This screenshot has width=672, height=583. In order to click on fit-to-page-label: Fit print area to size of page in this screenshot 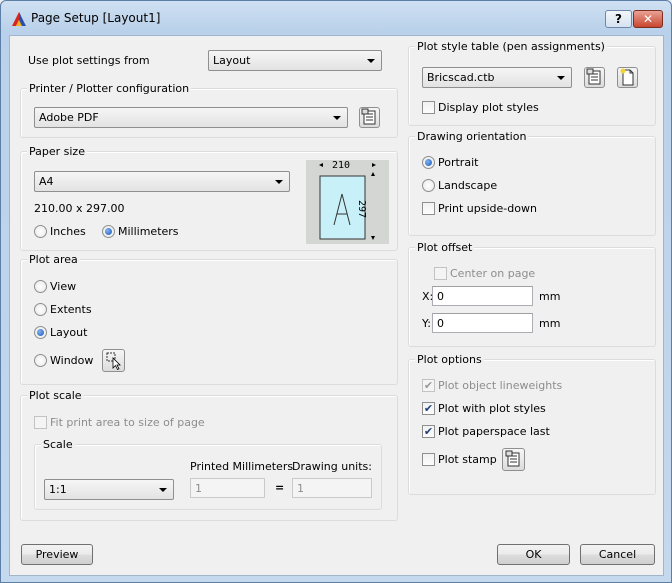, I will do `click(127, 422)`.